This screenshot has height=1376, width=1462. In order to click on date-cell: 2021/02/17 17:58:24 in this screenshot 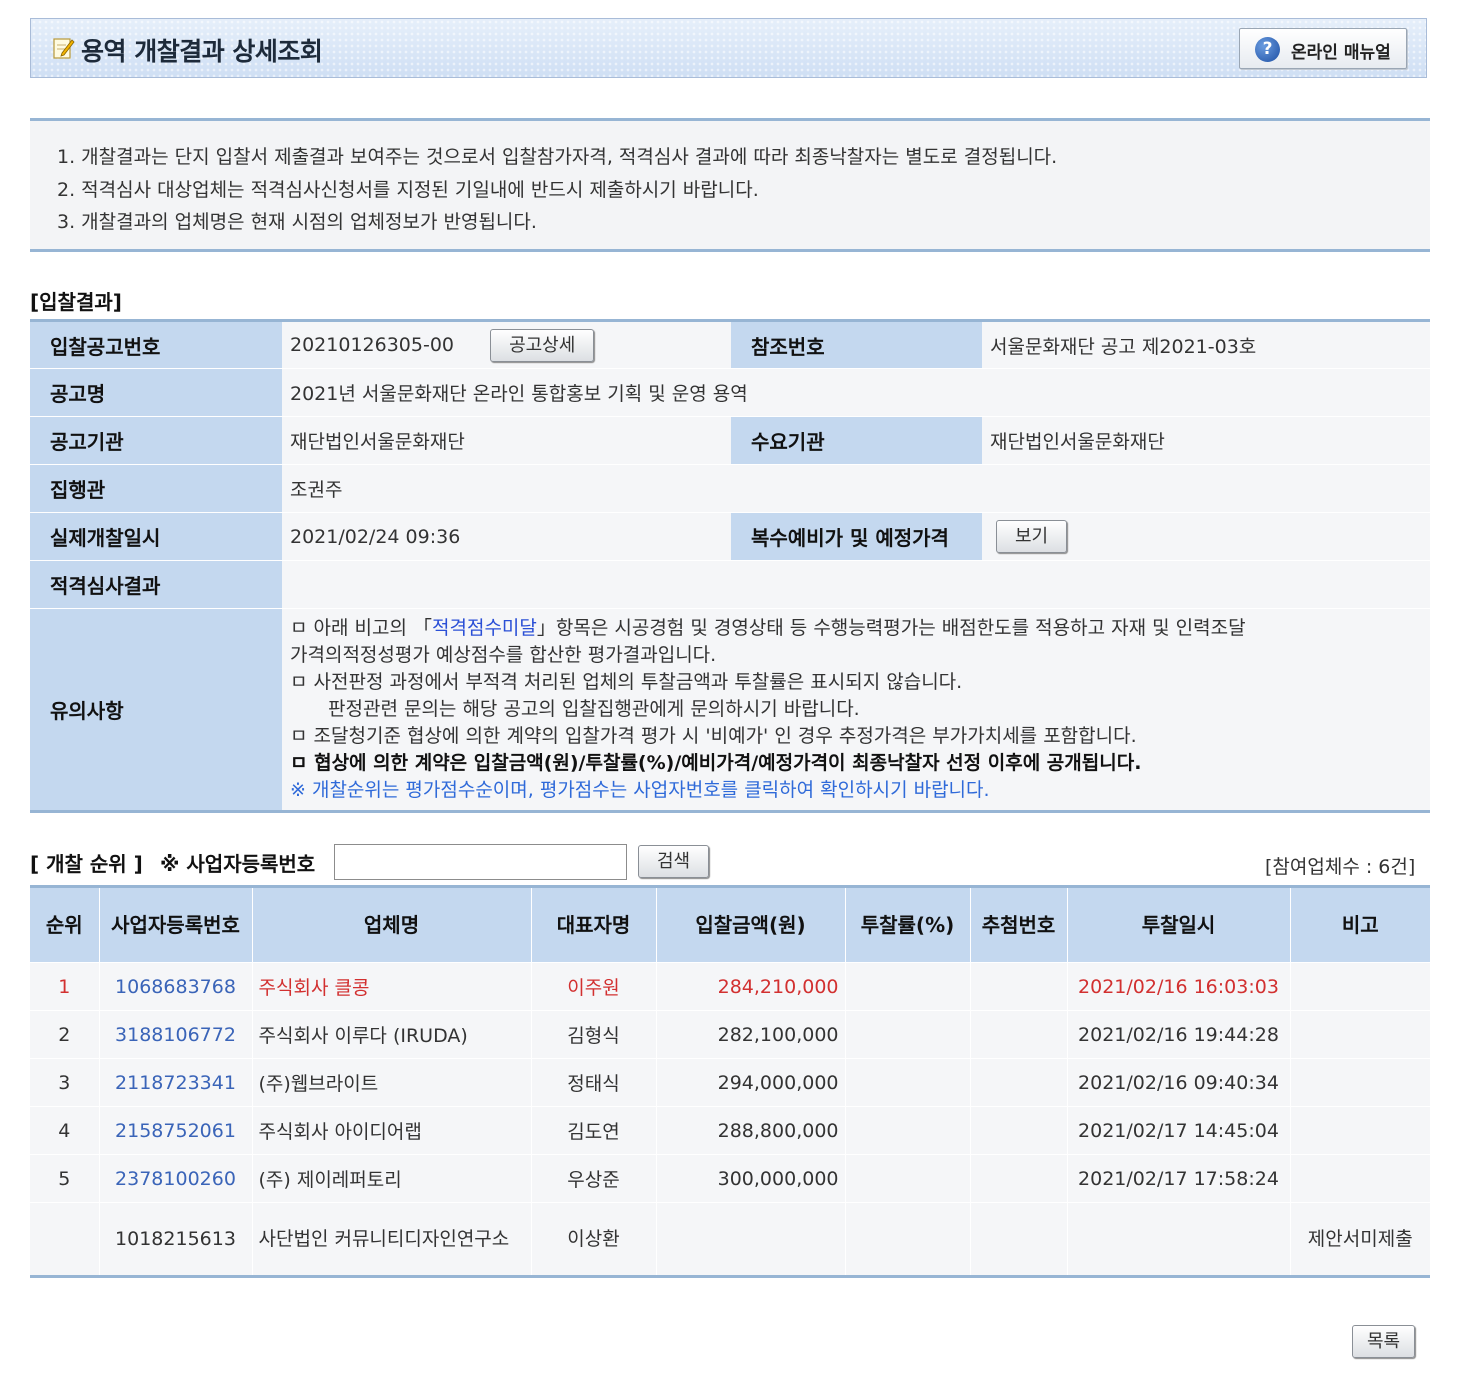, I will do `click(1179, 1178)`.